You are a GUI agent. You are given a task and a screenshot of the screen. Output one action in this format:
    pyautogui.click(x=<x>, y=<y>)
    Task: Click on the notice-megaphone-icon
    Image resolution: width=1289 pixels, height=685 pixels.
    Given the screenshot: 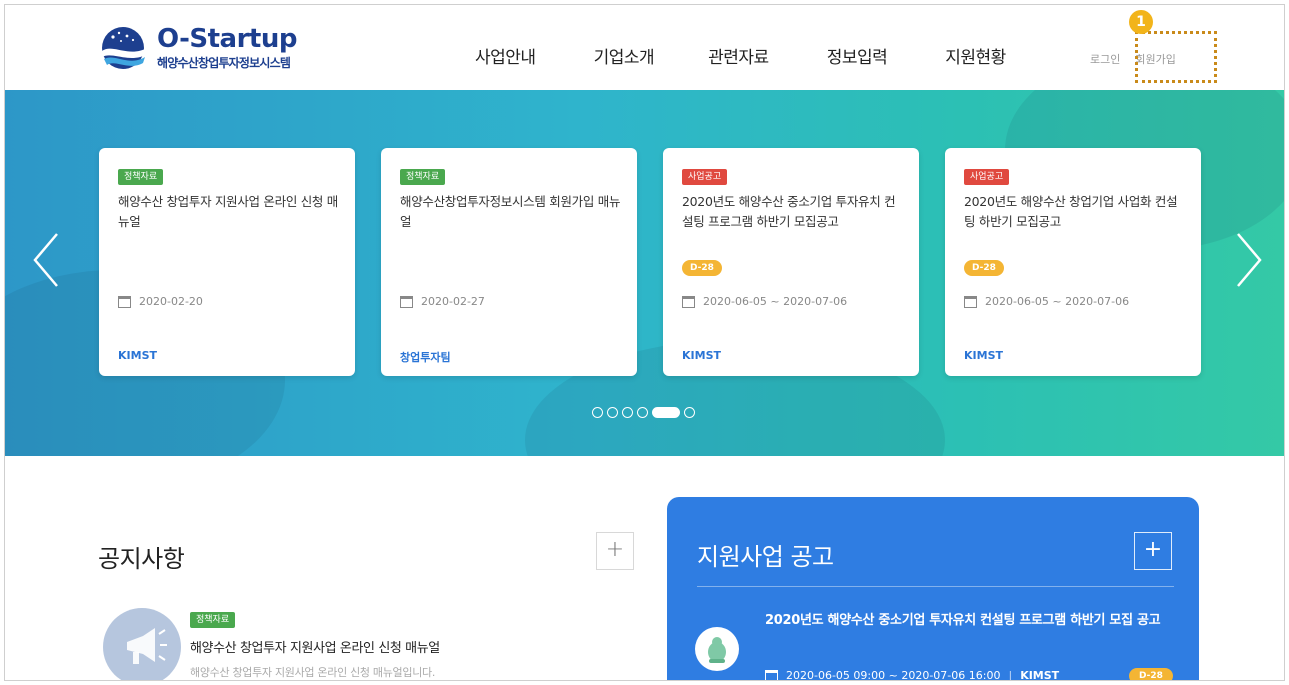 What is the action you would take?
    pyautogui.click(x=142, y=644)
    